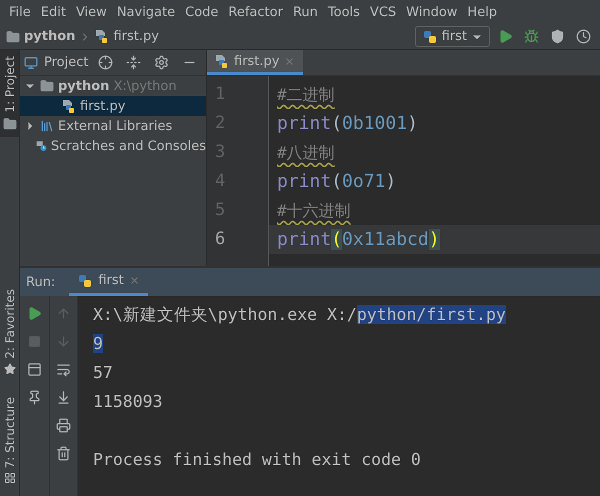 The height and width of the screenshot is (496, 600). I want to click on tree-item: python X:\python, so click(113, 86).